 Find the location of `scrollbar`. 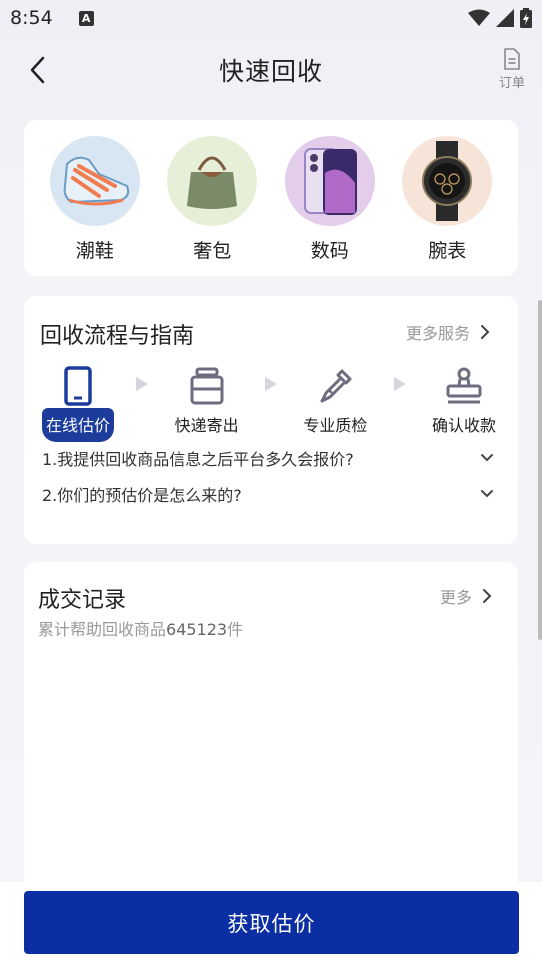

scrollbar is located at coordinates (540, 470).